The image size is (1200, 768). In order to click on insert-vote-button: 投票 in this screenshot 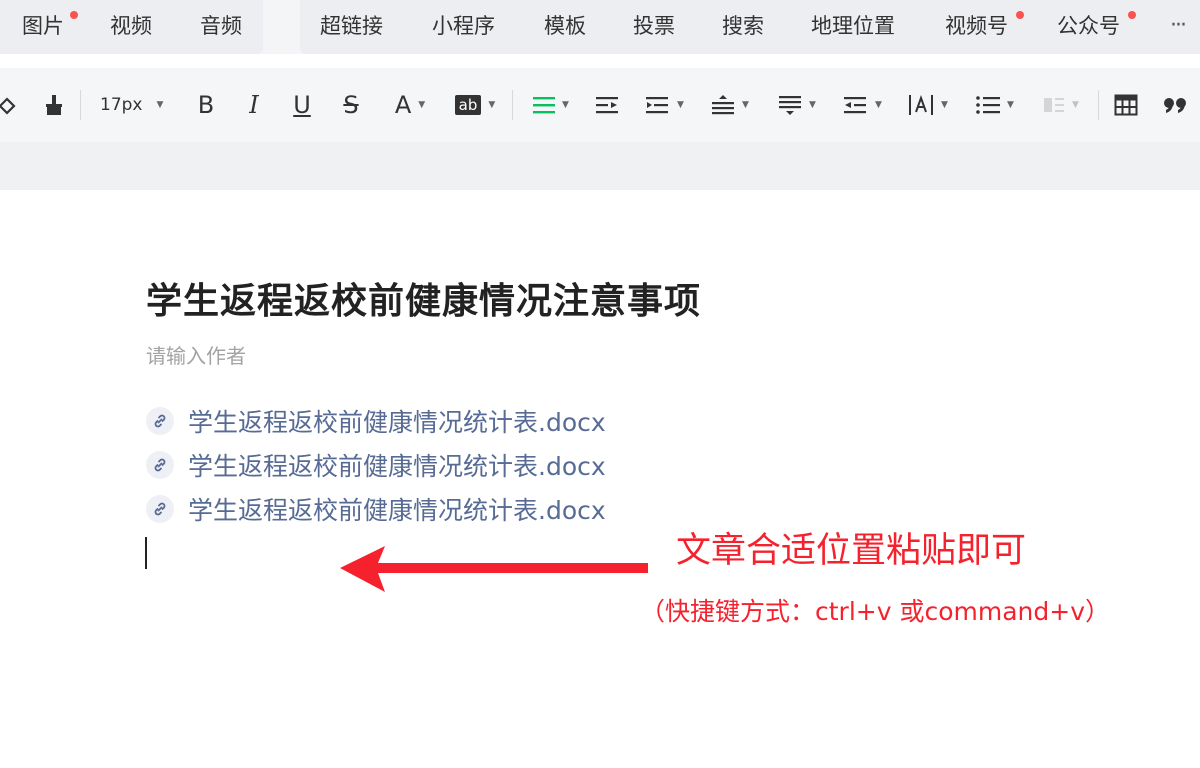, I will do `click(654, 27)`.